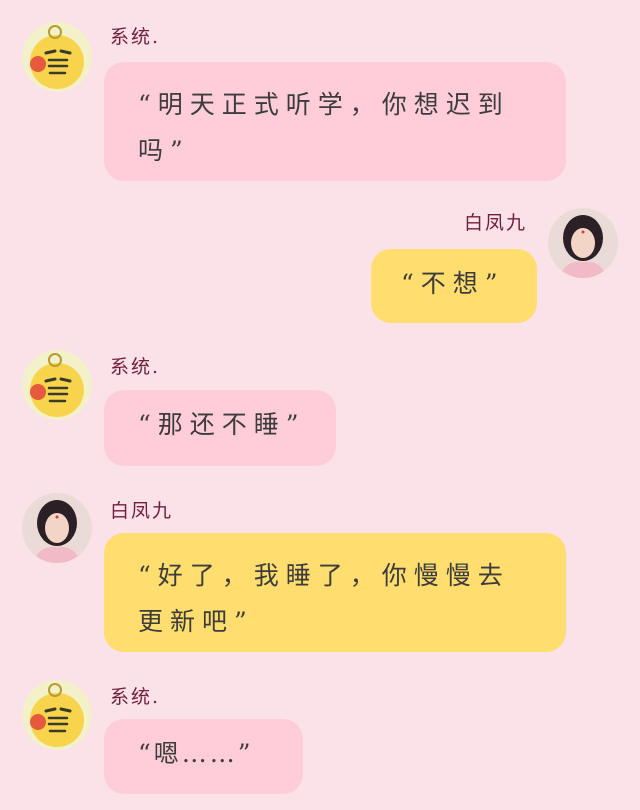 Image resolution: width=640 pixels, height=810 pixels. What do you see at coordinates (335, 121) in the screenshot?
I see `message-bubble: “明天正式听学，你想迟到吗”` at bounding box center [335, 121].